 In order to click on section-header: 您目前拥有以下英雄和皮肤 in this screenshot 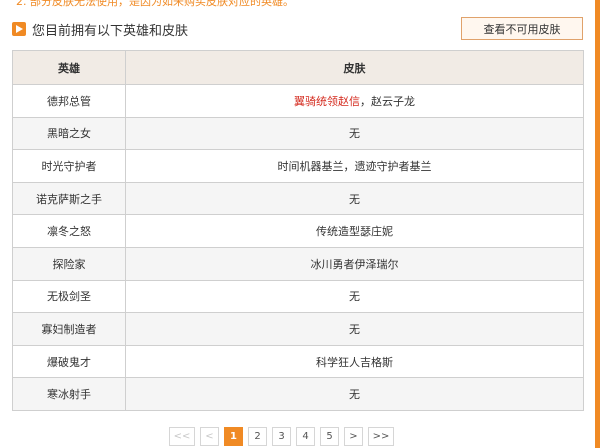, I will do `click(100, 29)`.